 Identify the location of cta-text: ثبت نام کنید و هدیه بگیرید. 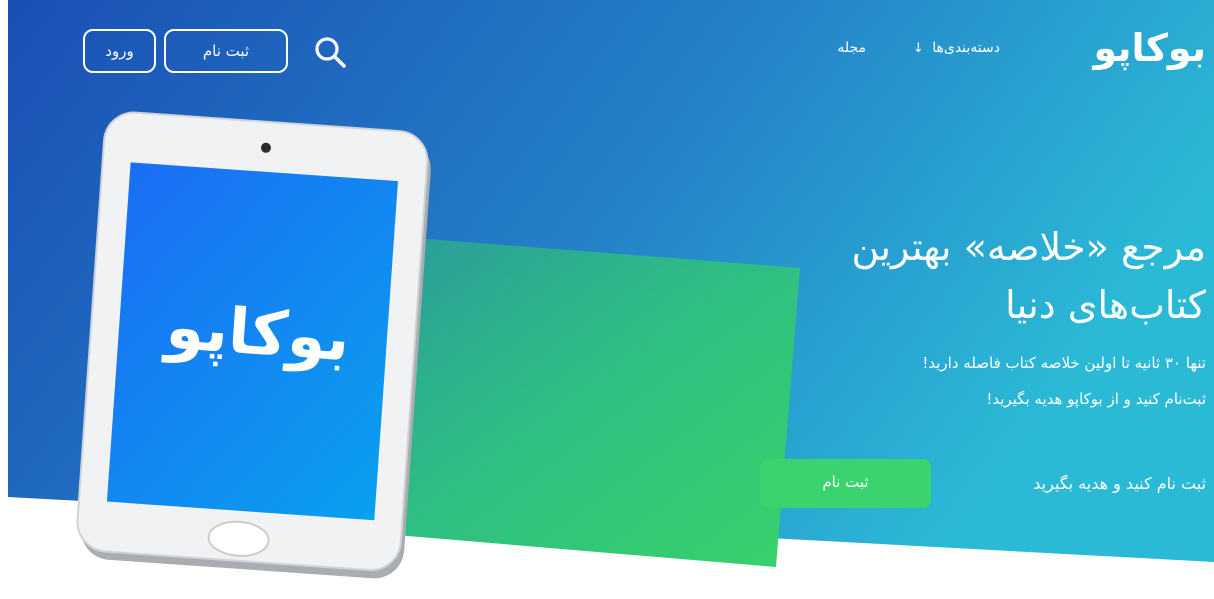
(1119, 483).